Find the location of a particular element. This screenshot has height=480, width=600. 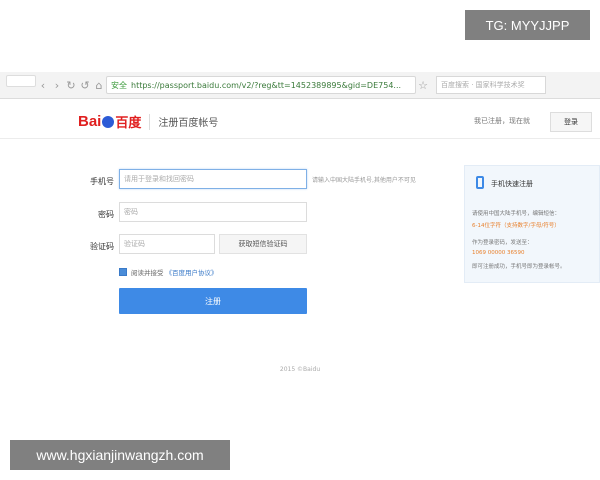

code-input: 验证码 is located at coordinates (167, 244).